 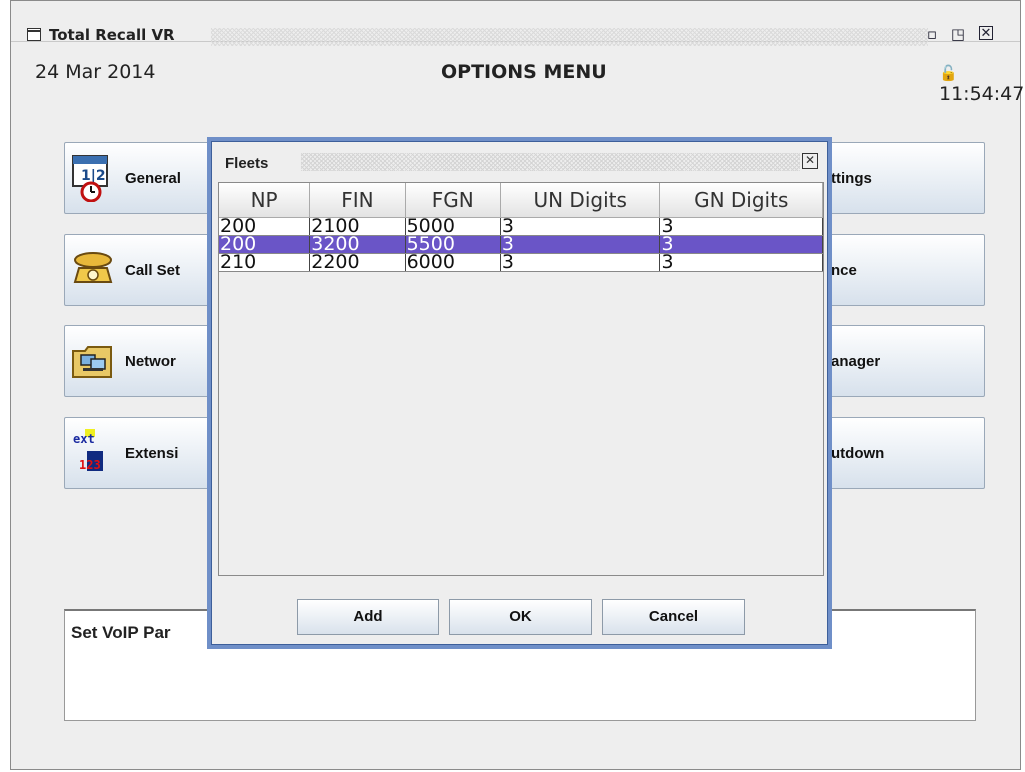 I want to click on telephone-icon, so click(x=93, y=267).